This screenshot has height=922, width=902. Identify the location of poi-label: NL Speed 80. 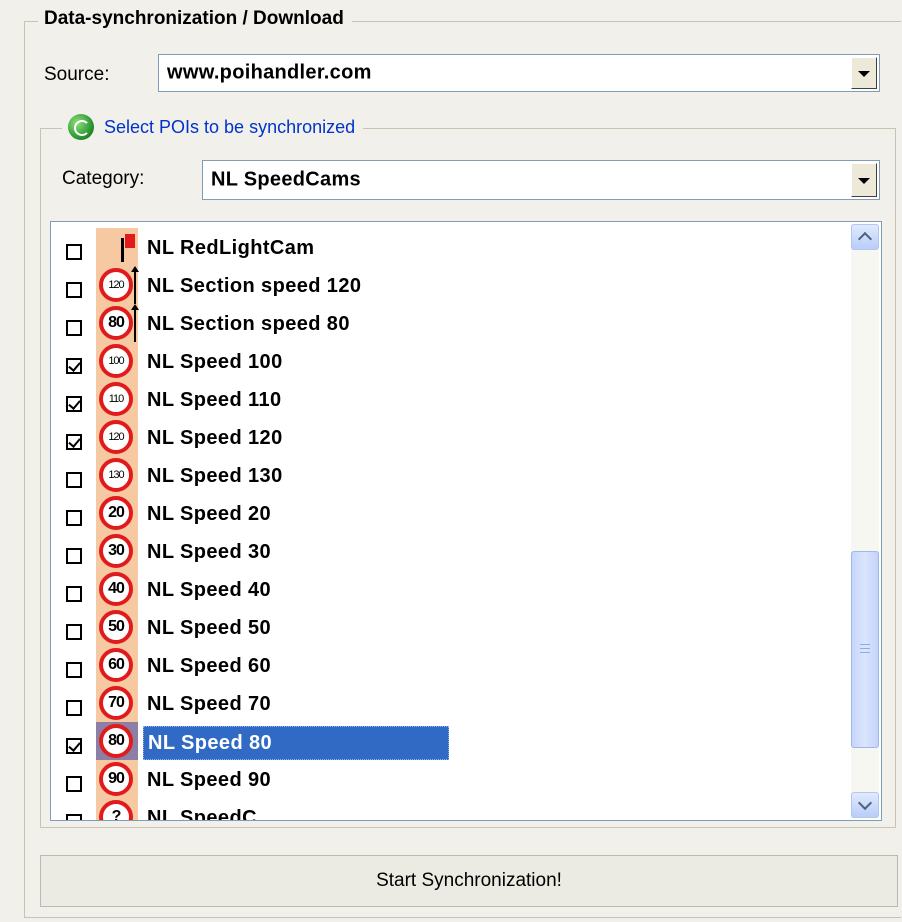
(296, 743).